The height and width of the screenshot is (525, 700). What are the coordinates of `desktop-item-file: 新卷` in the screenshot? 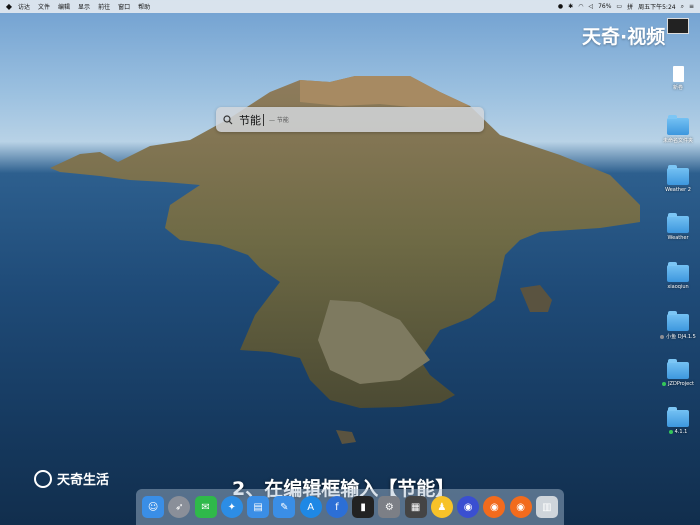 It's located at (678, 78).